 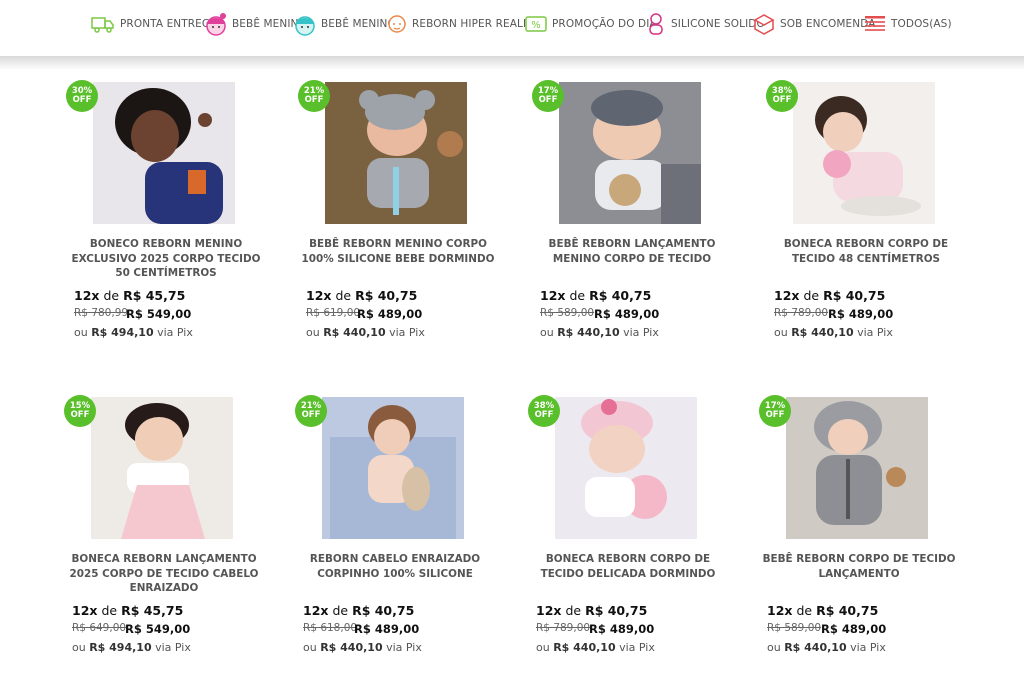 I want to click on percent-tag-icon: %, so click(x=536, y=24).